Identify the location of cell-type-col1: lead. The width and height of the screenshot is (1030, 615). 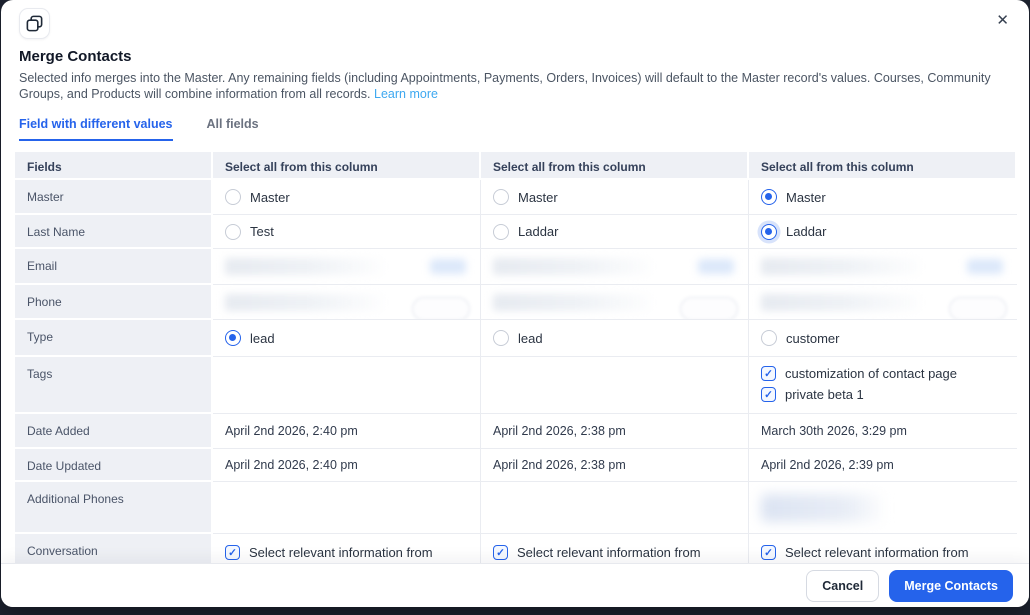
(347, 338).